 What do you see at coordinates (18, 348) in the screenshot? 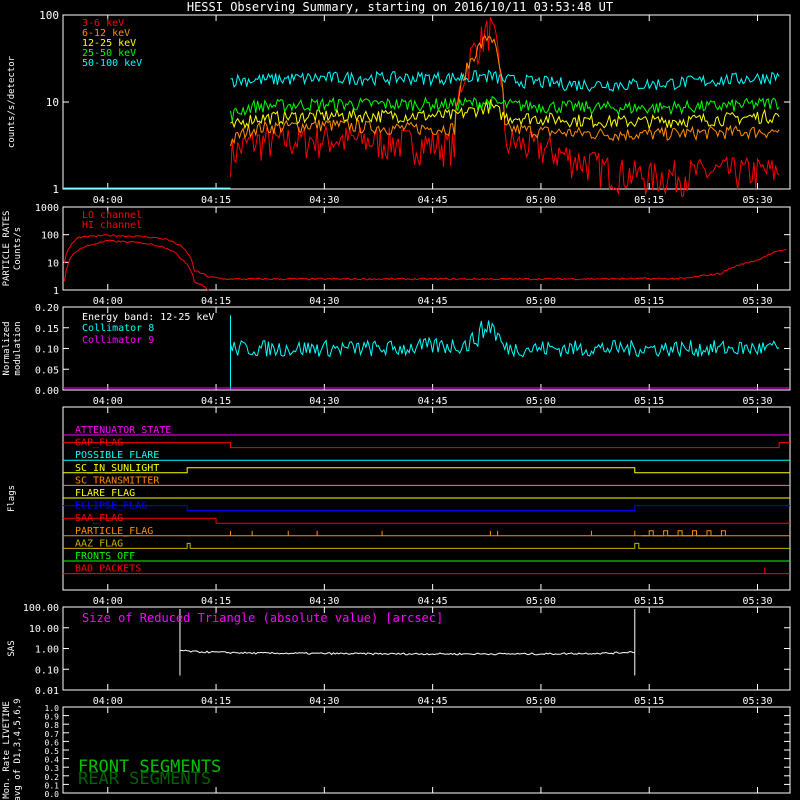
I see `axis-label-y: modulation` at bounding box center [18, 348].